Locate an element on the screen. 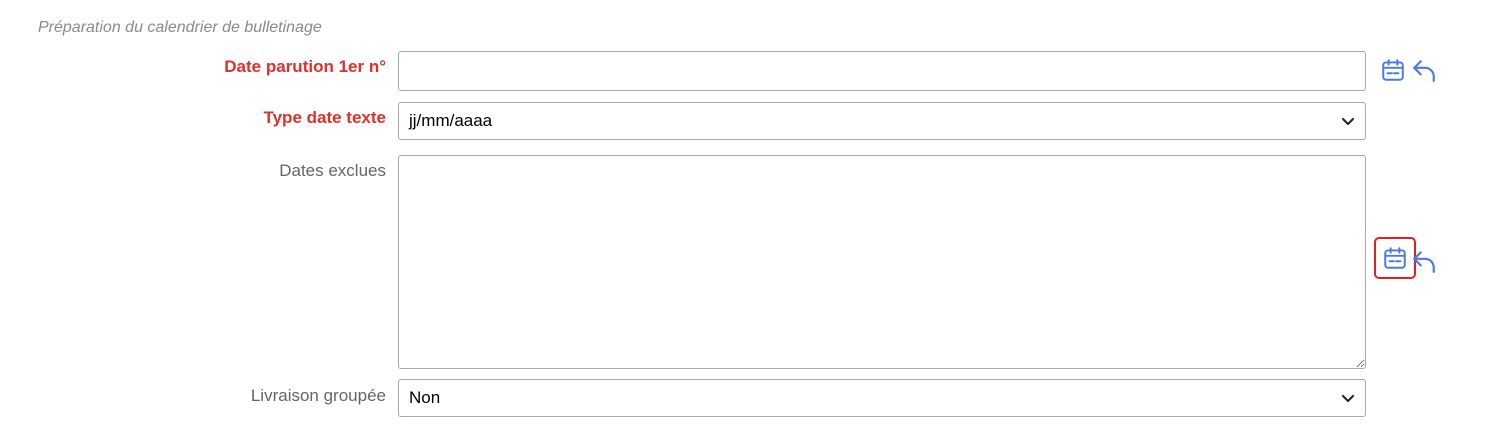 The image size is (1485, 442). type-date-label: Type date texte is located at coordinates (324, 117).